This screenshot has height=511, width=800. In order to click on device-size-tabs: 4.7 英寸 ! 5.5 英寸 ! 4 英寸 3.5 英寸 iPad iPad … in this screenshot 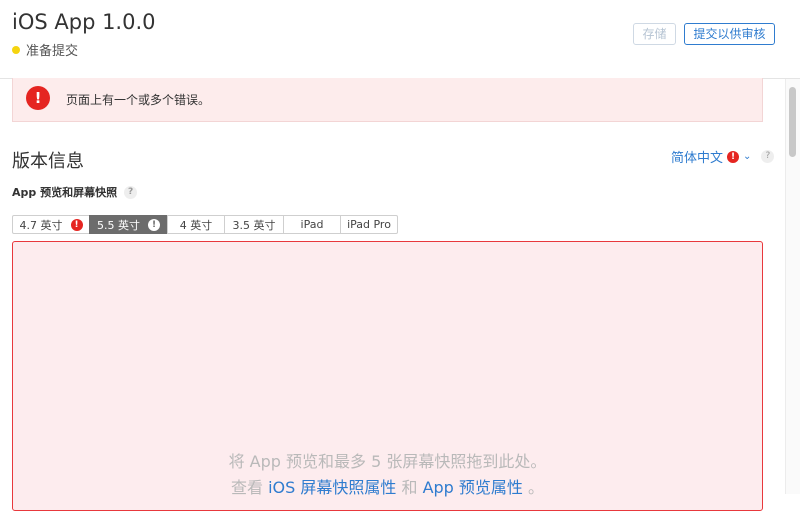, I will do `click(205, 224)`.